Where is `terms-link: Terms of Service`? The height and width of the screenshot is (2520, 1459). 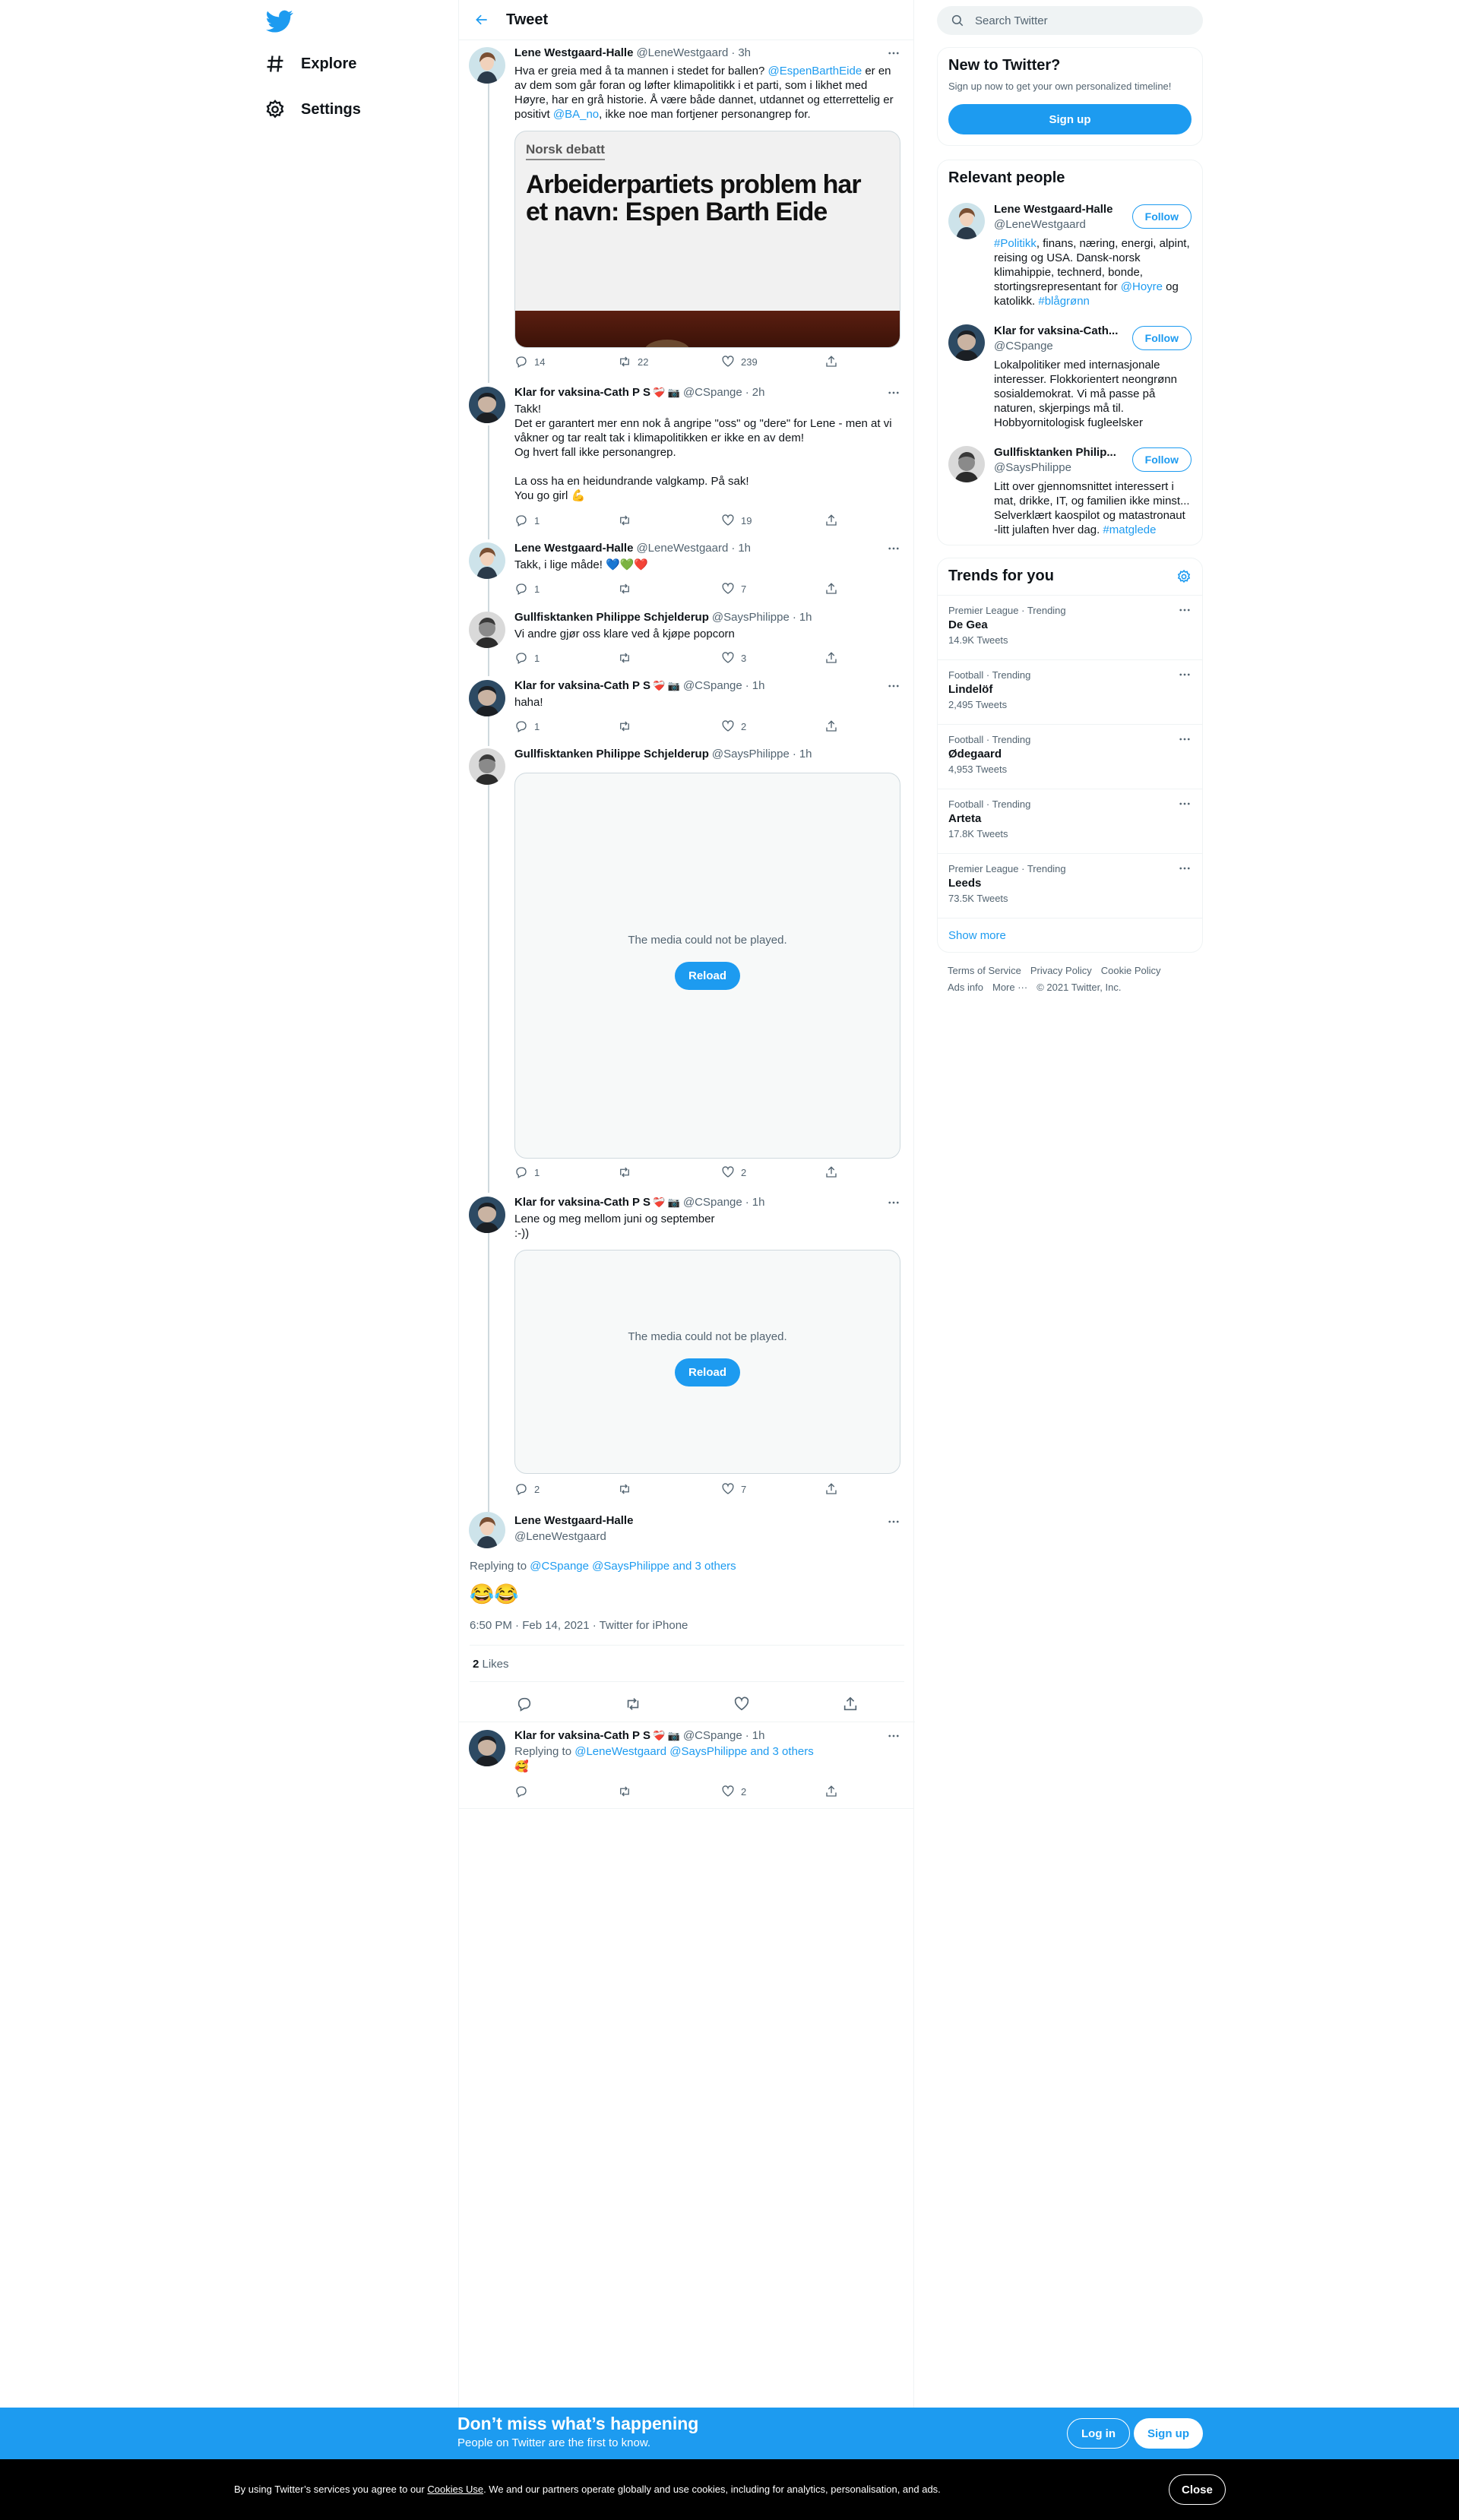
terms-link: Terms of Service is located at coordinates (984, 970).